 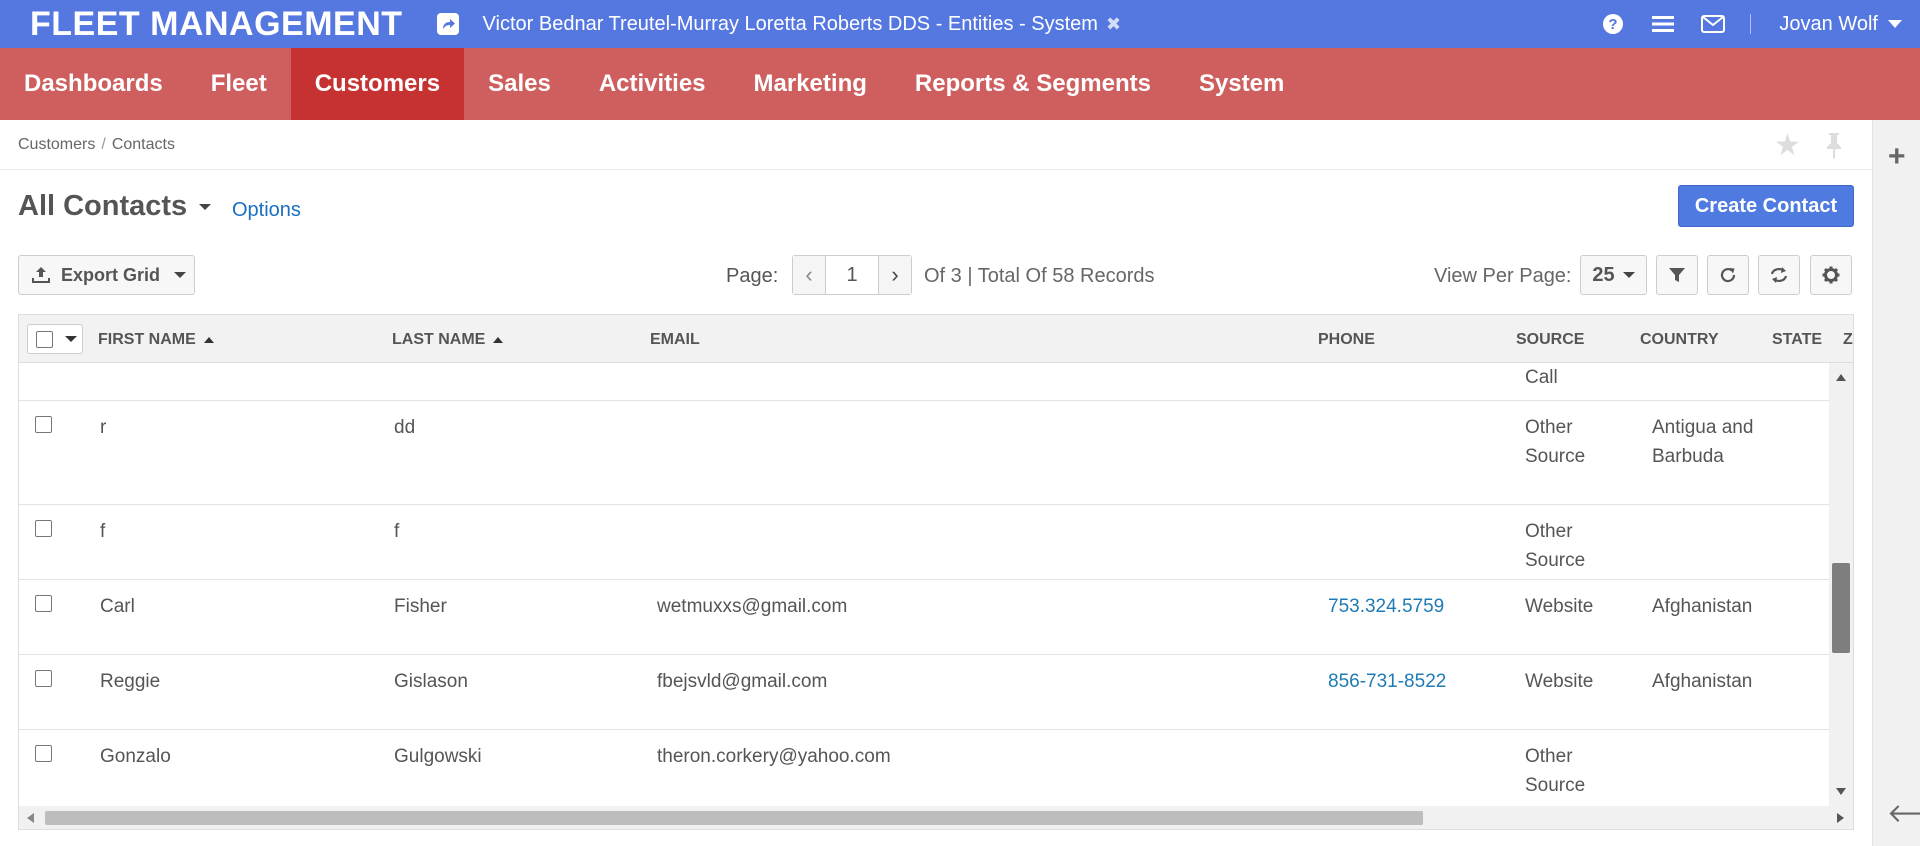 What do you see at coordinates (1840, 818) in the screenshot?
I see `scroll-right-icon` at bounding box center [1840, 818].